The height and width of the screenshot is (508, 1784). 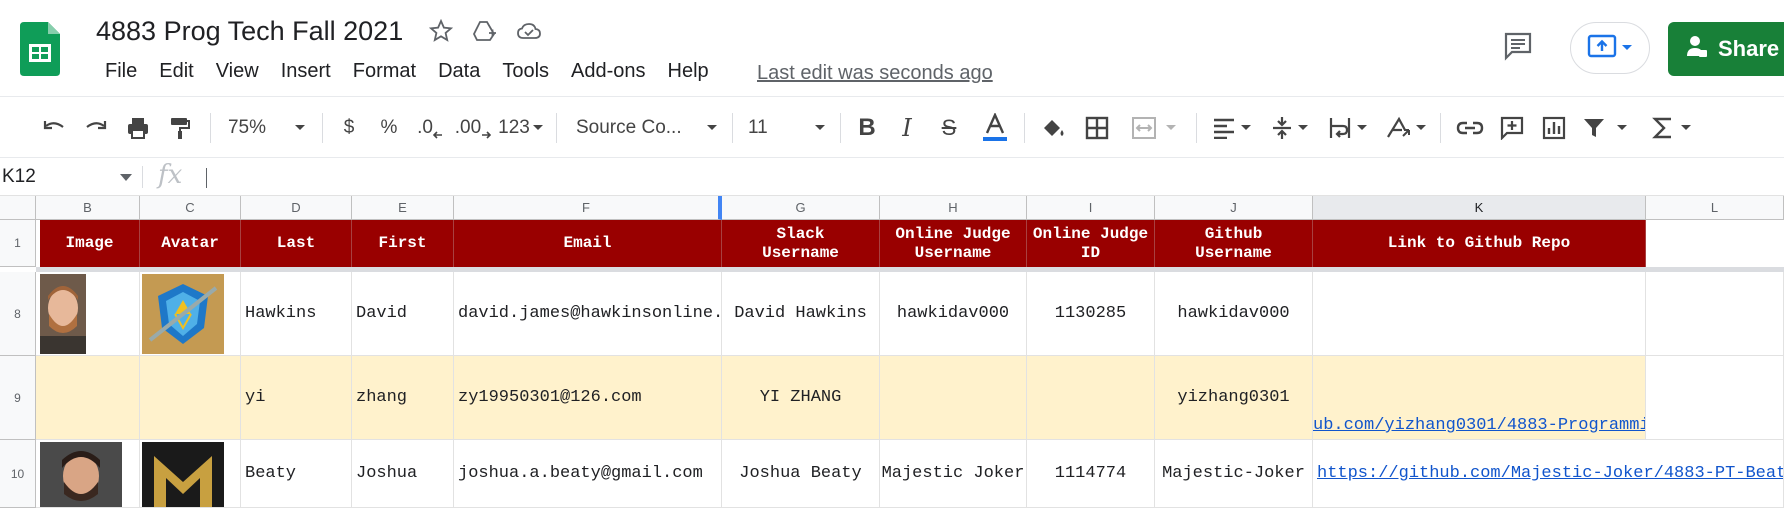 What do you see at coordinates (1053, 128) in the screenshot?
I see `fill-color-icon` at bounding box center [1053, 128].